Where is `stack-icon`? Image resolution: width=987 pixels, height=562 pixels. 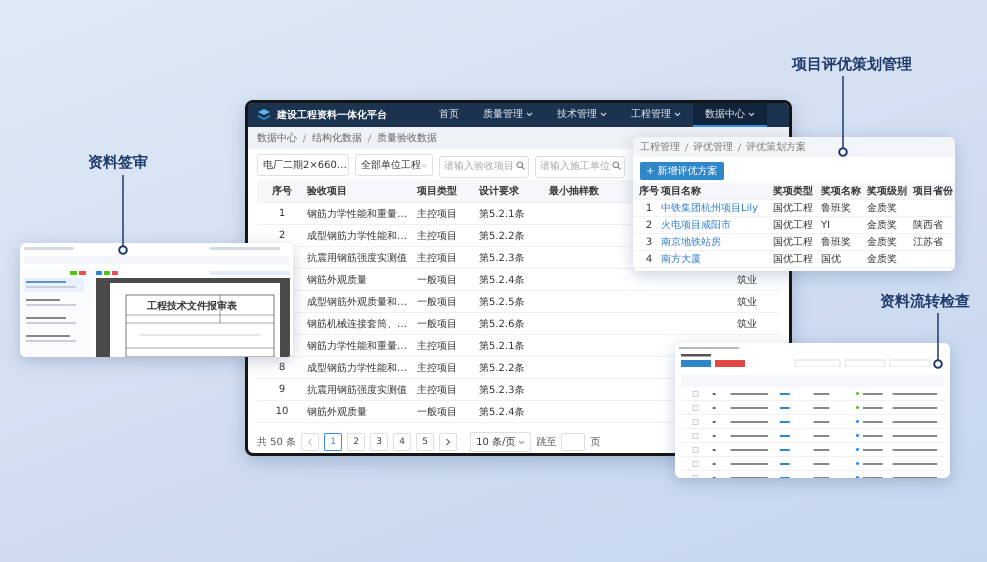 stack-icon is located at coordinates (264, 115).